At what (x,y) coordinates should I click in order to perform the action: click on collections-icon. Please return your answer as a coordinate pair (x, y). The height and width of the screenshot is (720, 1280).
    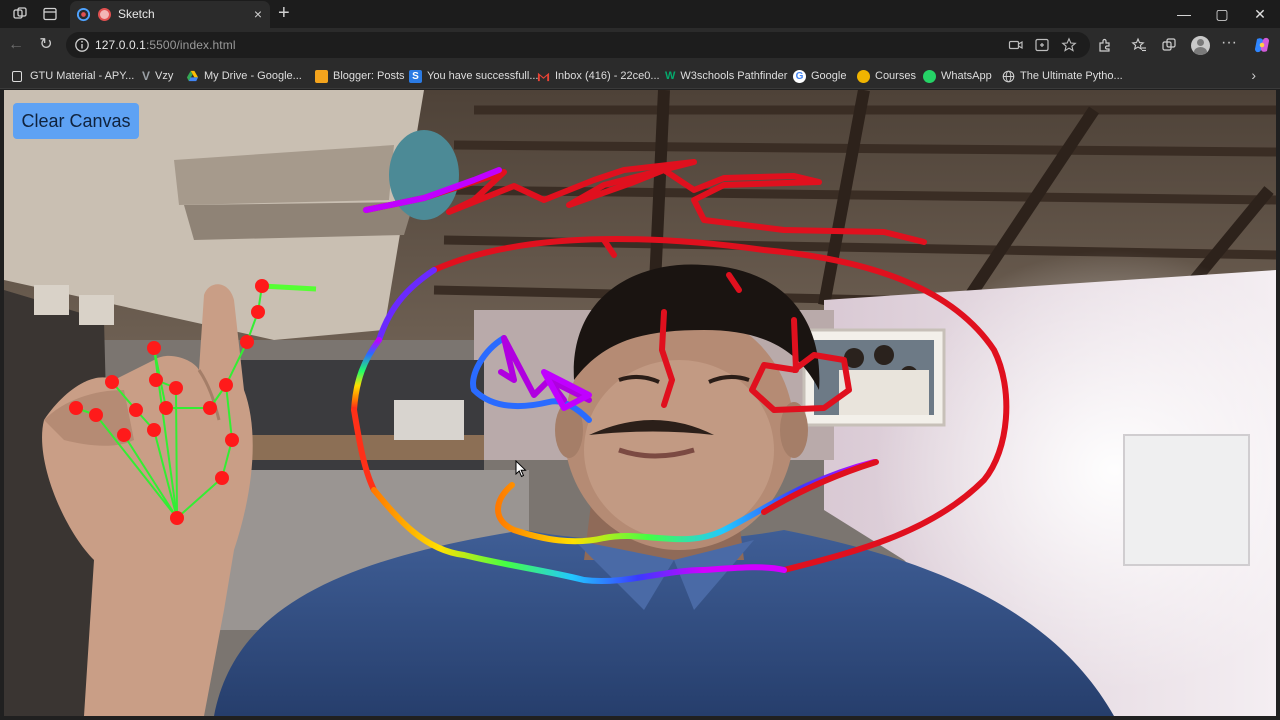
    Looking at the image, I should click on (1169, 45).